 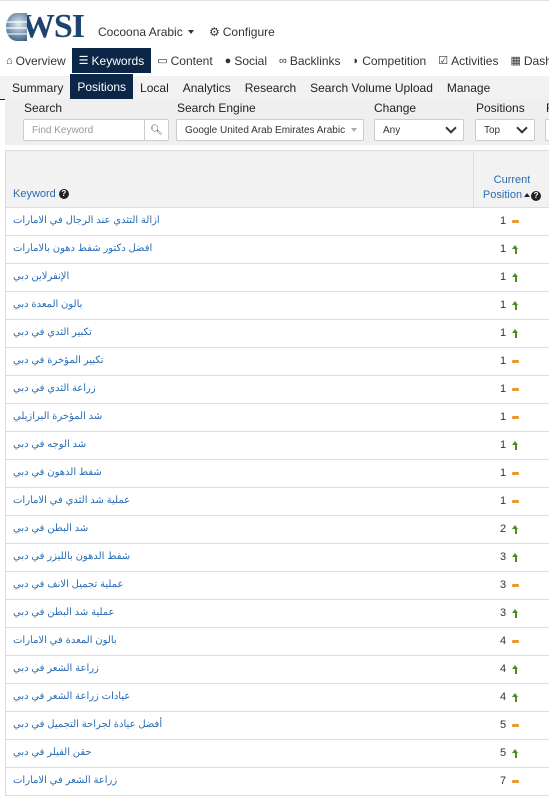 What do you see at coordinates (502, 195) in the screenshot?
I see `column-position-line2: Position` at bounding box center [502, 195].